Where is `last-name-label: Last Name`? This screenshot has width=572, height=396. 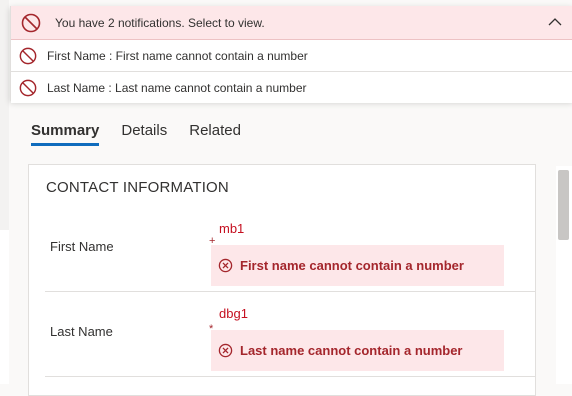
last-name-label: Last Name is located at coordinates (81, 331).